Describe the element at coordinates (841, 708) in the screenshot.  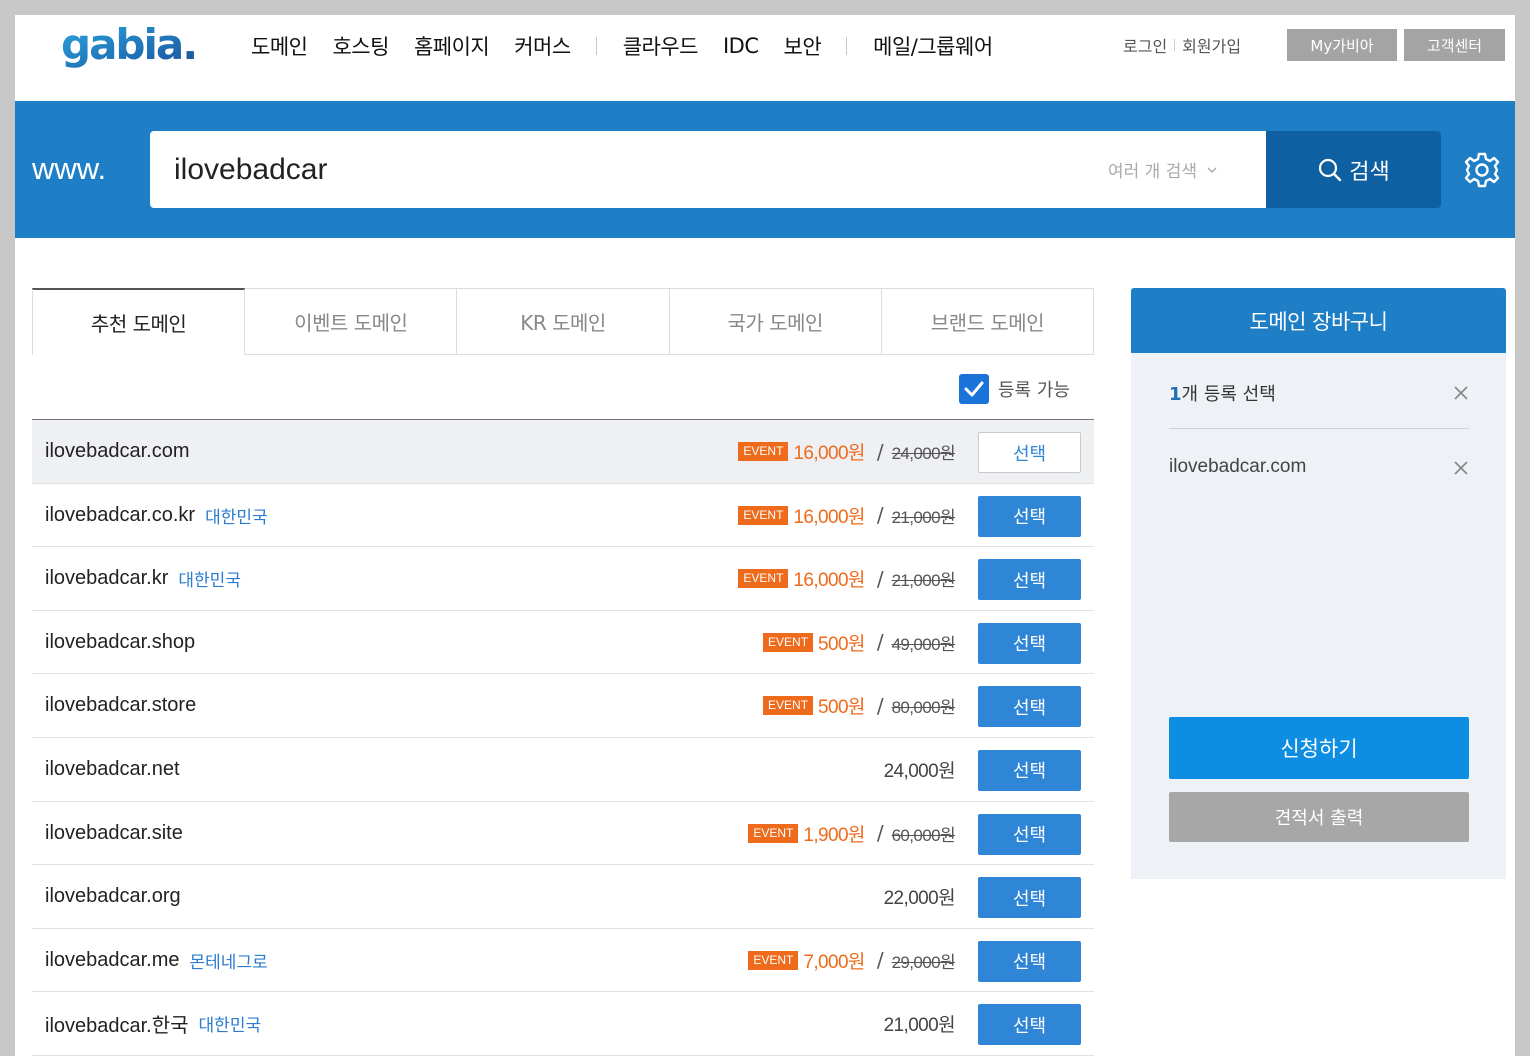
I see `sale-price: 500원` at that location.